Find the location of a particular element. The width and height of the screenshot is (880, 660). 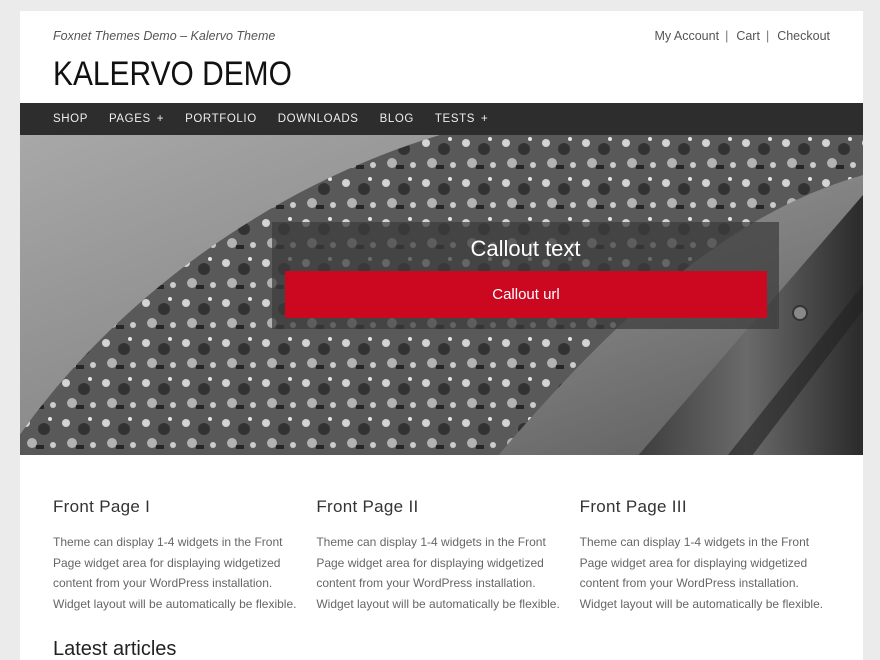

my-account-link: My Account is located at coordinates (686, 36).